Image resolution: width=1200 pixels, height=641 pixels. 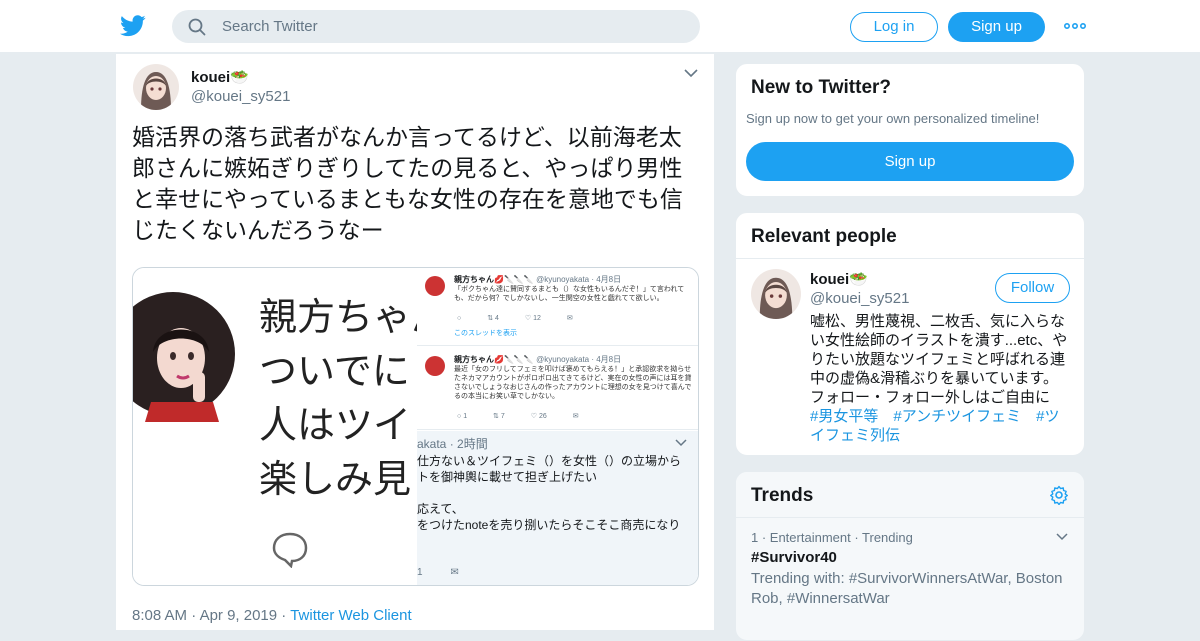 What do you see at coordinates (844, 416) in the screenshot?
I see `hashtag-link: #男女平等` at bounding box center [844, 416].